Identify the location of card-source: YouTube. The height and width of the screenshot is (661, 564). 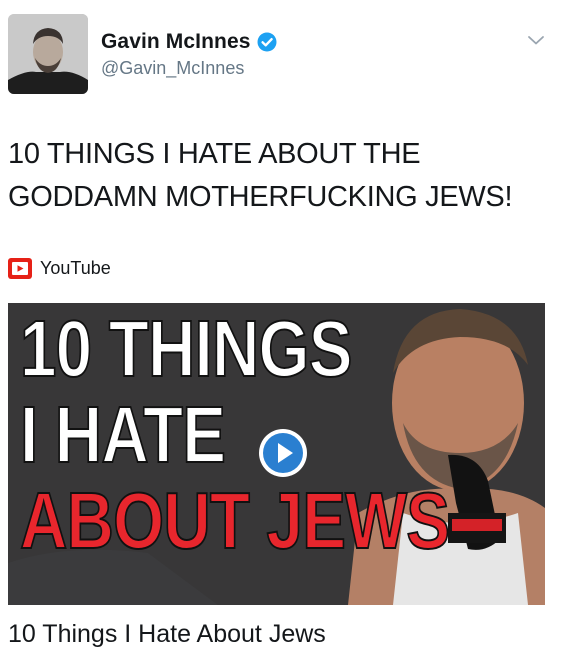
(59, 268).